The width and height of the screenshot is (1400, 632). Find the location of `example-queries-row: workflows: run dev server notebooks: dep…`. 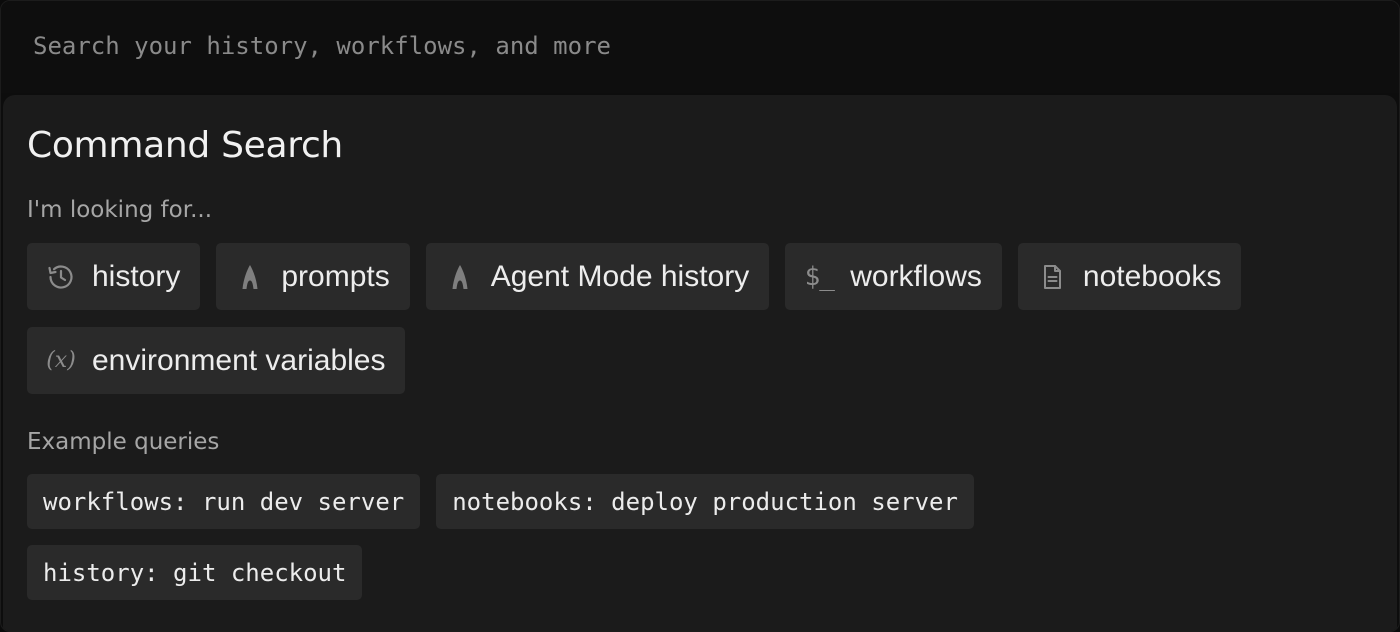

example-queries-row: workflows: run dev server notebooks: dep… is located at coordinates (500, 501).